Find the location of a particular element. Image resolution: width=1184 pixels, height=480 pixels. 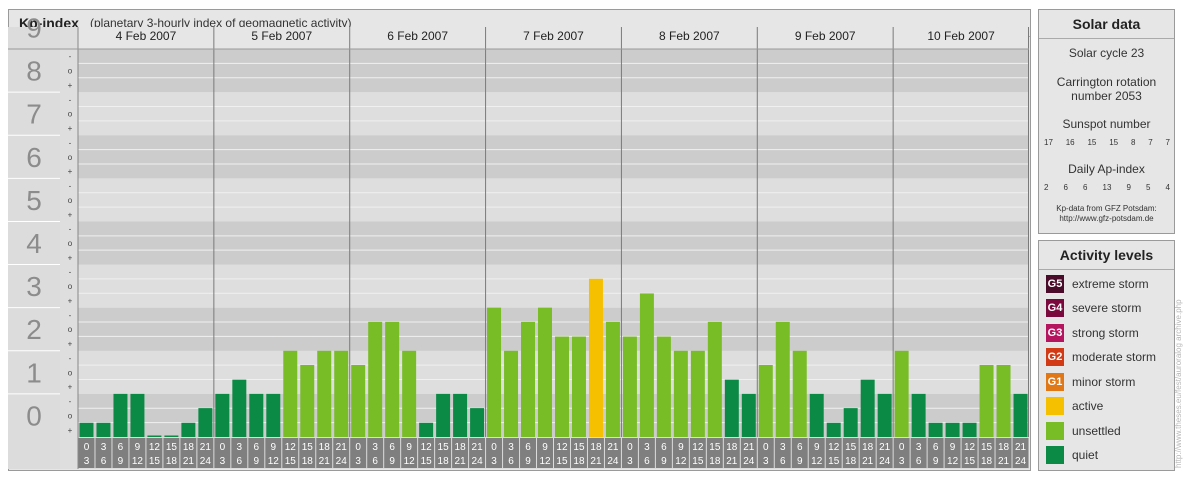

legend-item-moderate-storm: G2 moderate storm is located at coordinates (1101, 357).